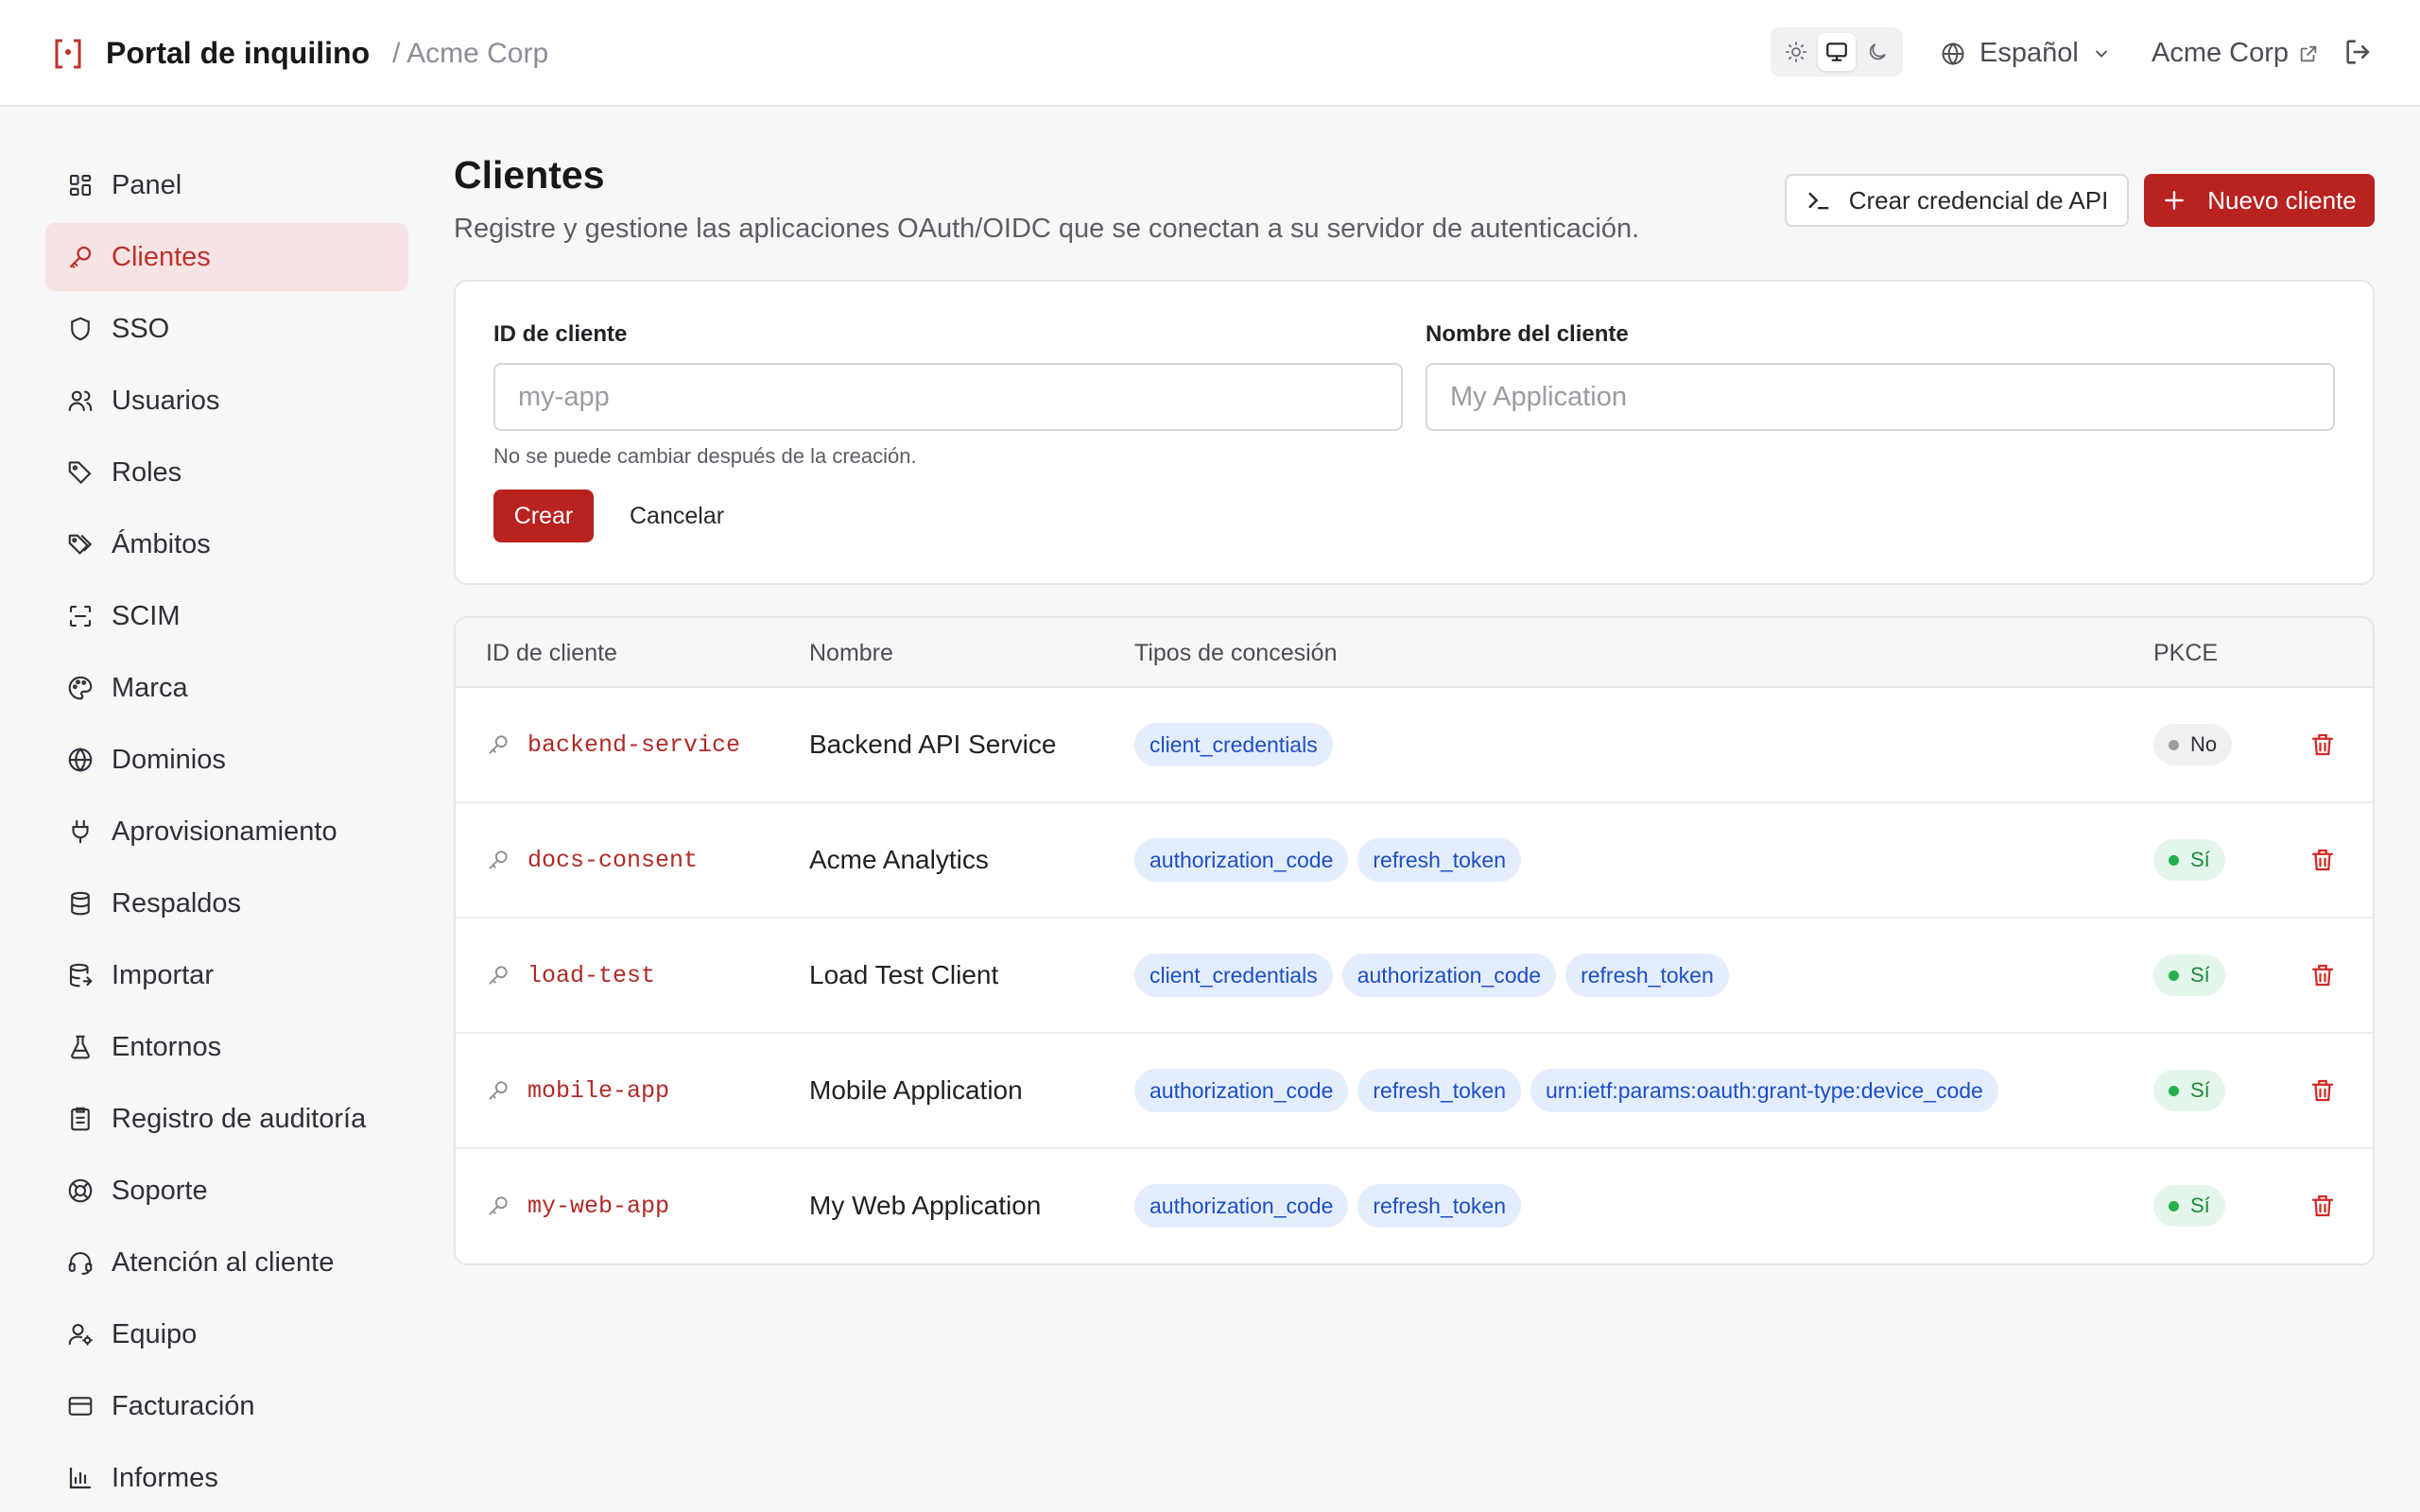 The height and width of the screenshot is (1512, 2420). Describe the element at coordinates (89, 1478) in the screenshot. I see `bar-chart-icon` at that location.